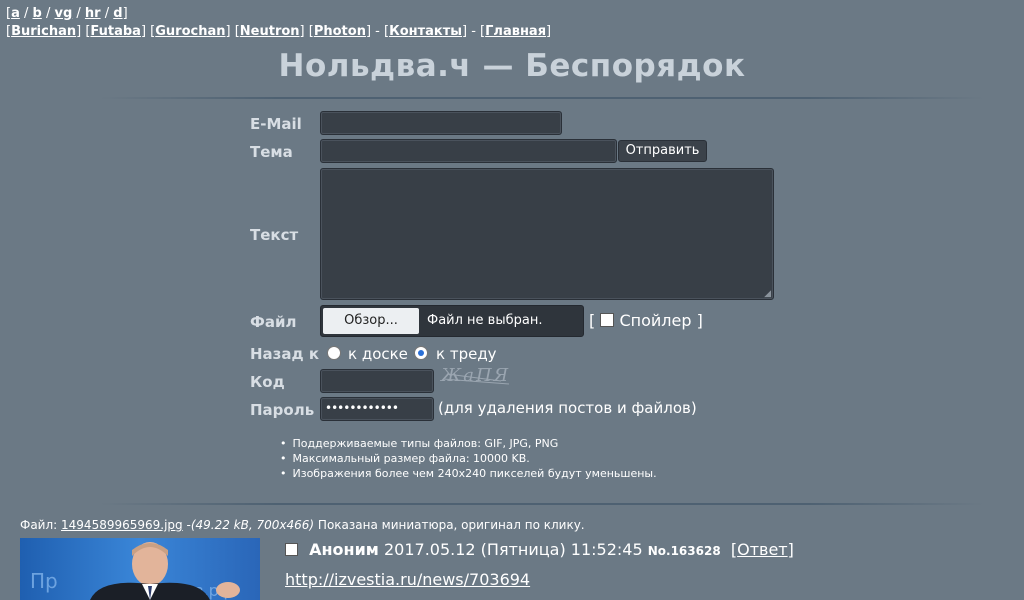  I want to click on file-prefix: Файл:, so click(39, 525).